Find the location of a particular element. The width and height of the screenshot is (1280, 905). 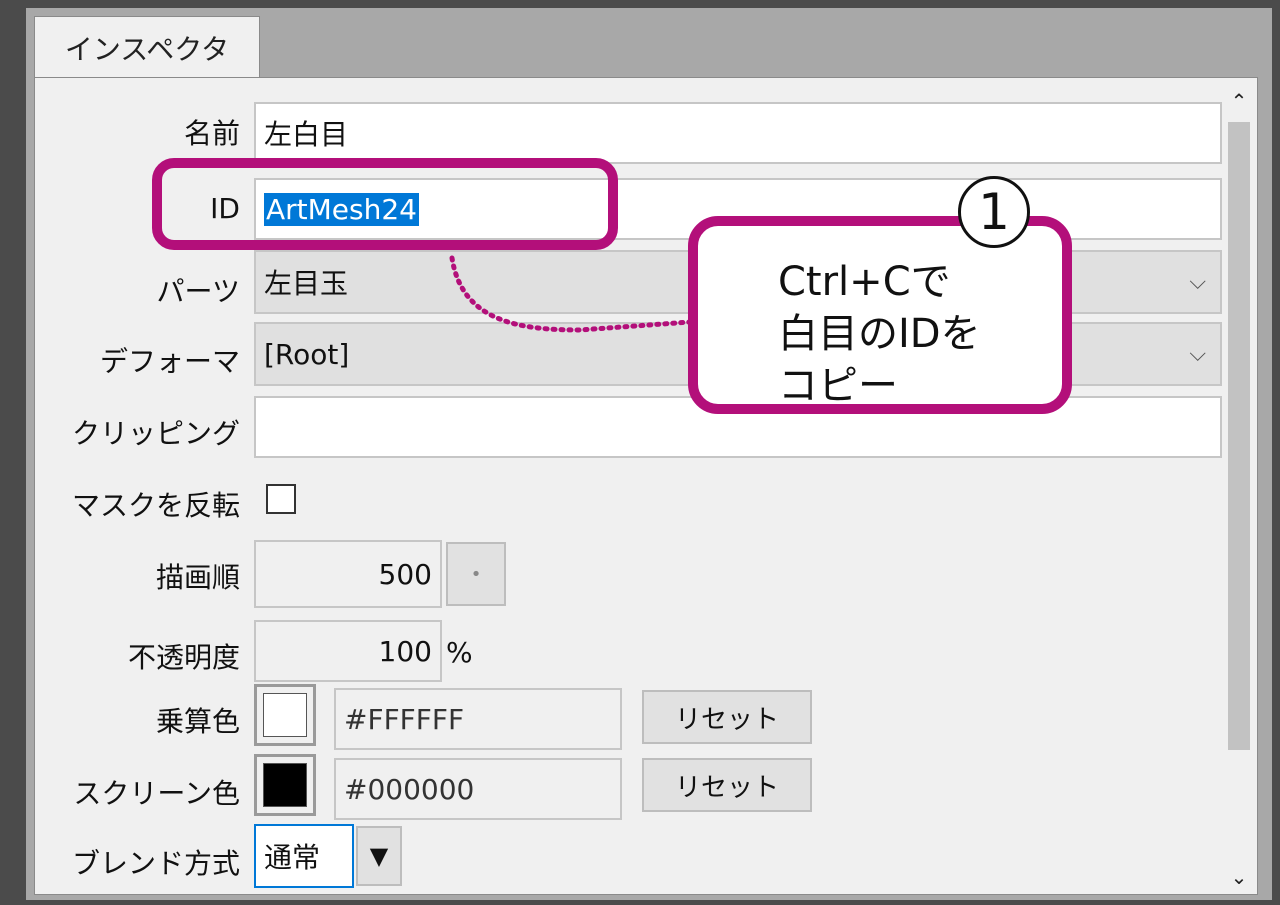

blend-mode-dropdown: 通常 is located at coordinates (304, 856).